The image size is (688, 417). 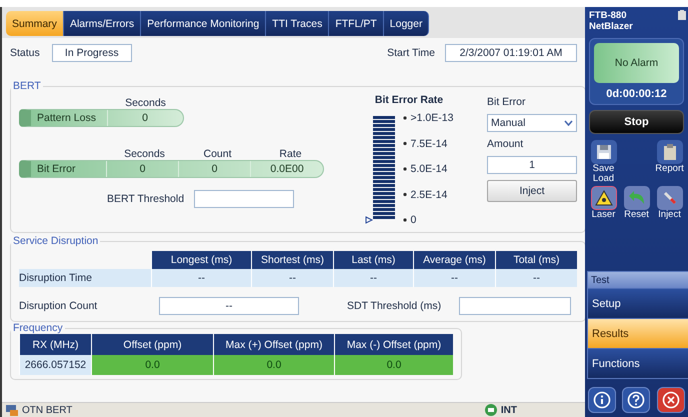 What do you see at coordinates (201, 260) in the screenshot?
I see `column-header: Longest (ms)` at bounding box center [201, 260].